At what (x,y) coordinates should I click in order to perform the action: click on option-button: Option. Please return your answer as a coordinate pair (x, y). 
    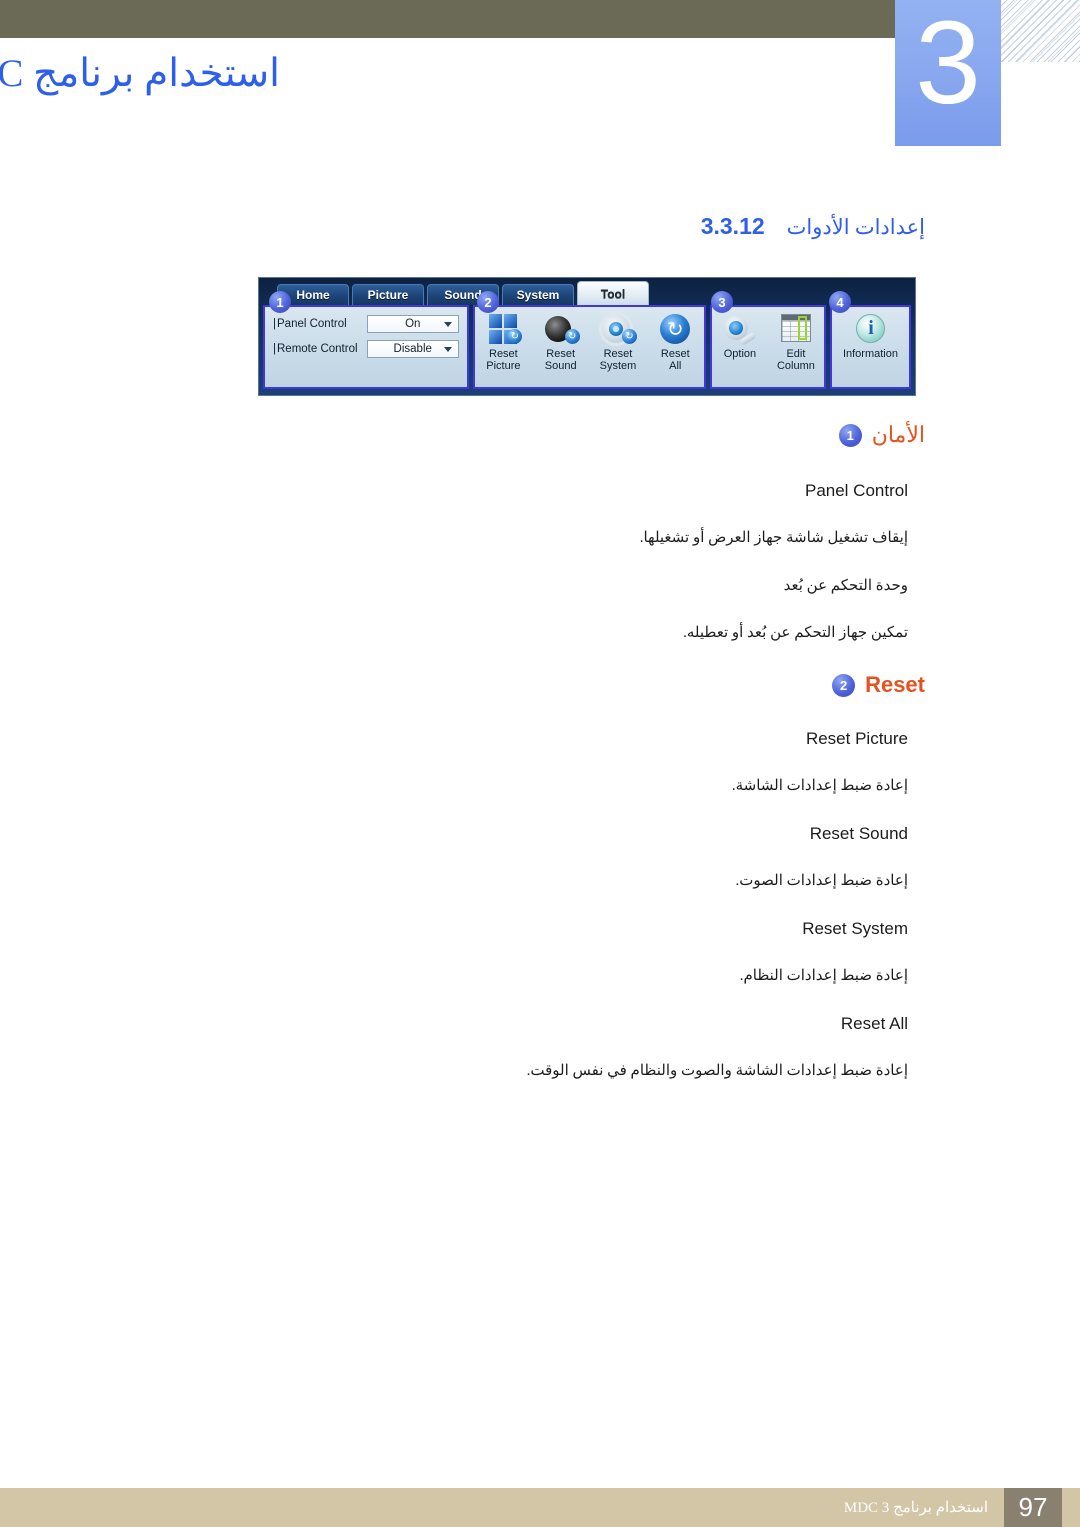
    Looking at the image, I should click on (740, 336).